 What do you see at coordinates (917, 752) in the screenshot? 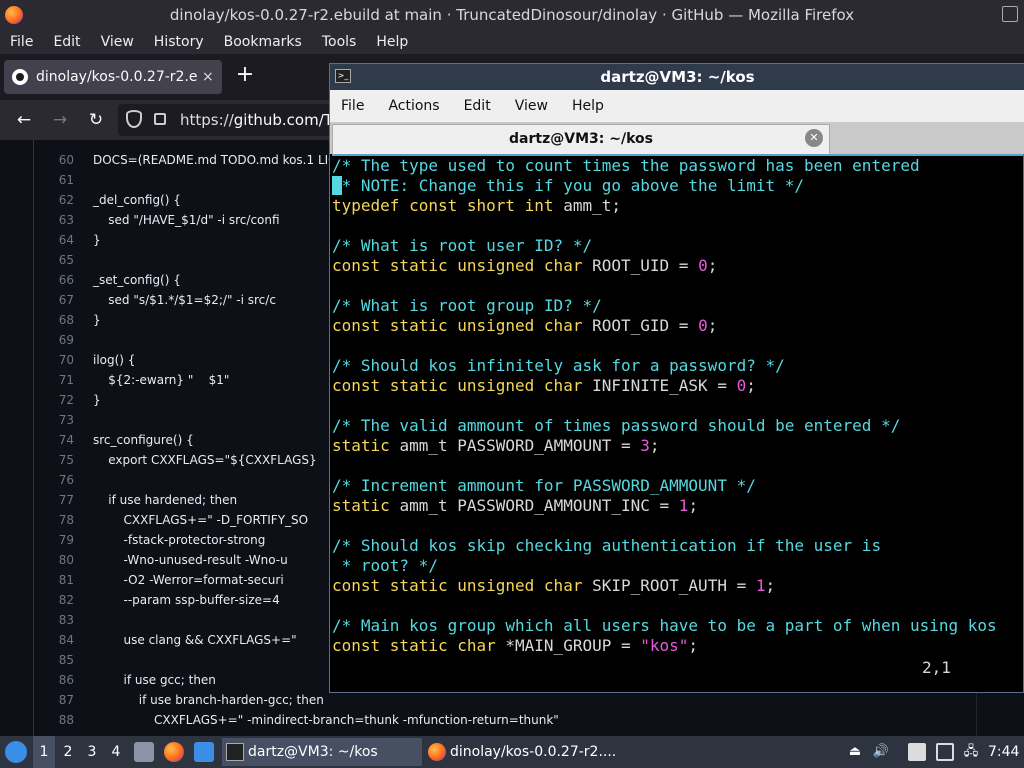
I see `clipboard-icon` at bounding box center [917, 752].